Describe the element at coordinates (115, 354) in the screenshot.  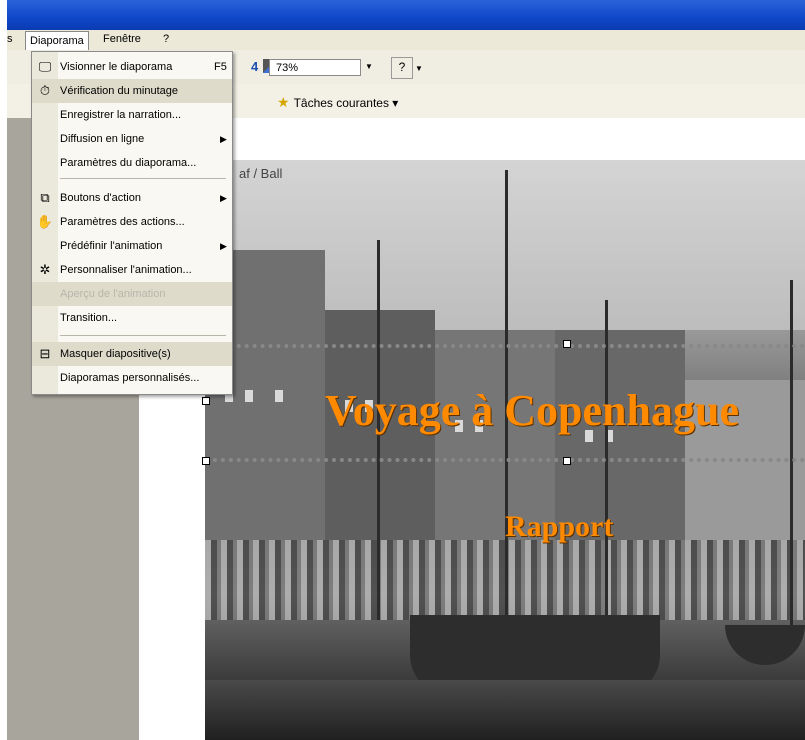
I see `menu-item-label: Masquer diapositive(s)` at that location.